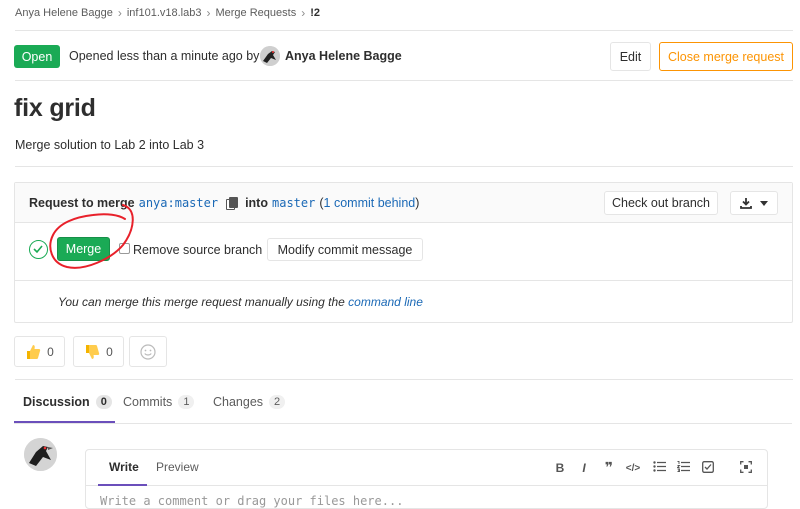 The width and height of the screenshot is (800, 509). What do you see at coordinates (238, 402) in the screenshot?
I see `tab-label: Changes` at bounding box center [238, 402].